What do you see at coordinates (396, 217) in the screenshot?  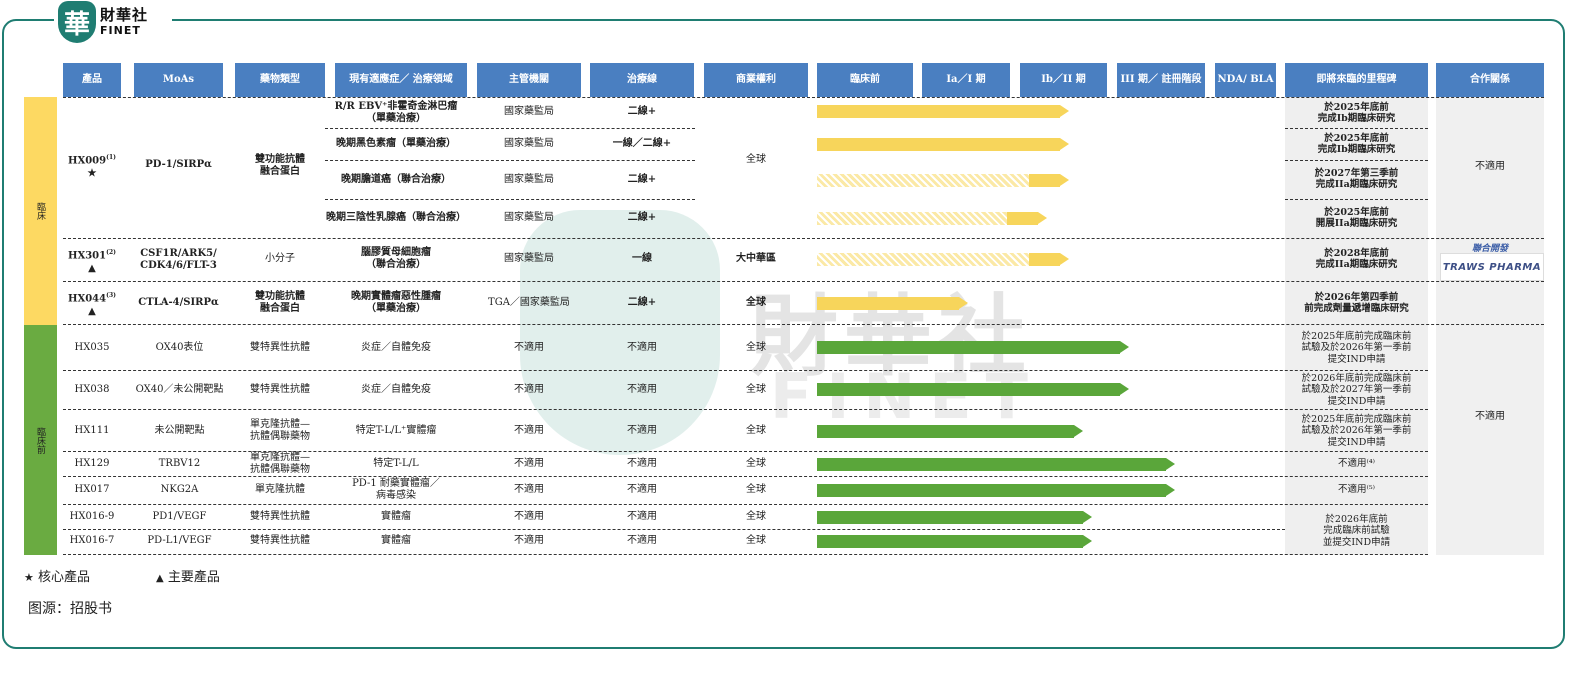 I see `indication-hx009-4: 晚期三陰性乳腺癌（聯合治療）` at bounding box center [396, 217].